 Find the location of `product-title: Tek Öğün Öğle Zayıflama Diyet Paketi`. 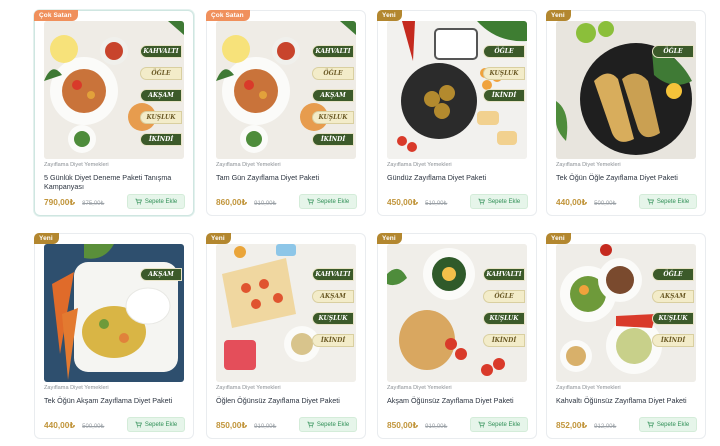

product-title: Tek Öğün Öğle Zayıflama Diyet Paketi is located at coordinates (627, 177).